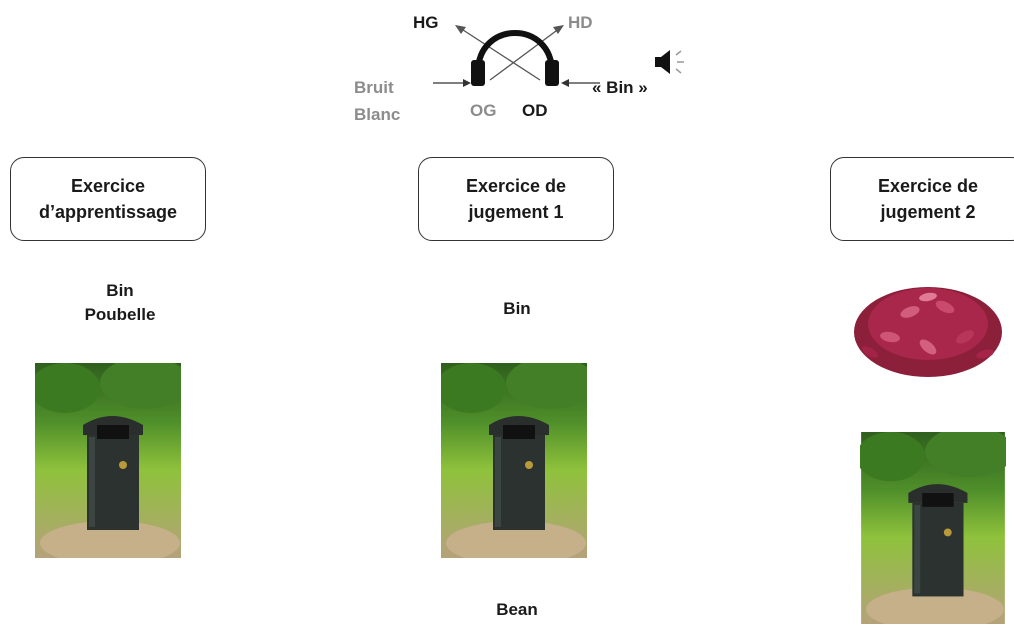 The width and height of the screenshot is (1014, 626). Describe the element at coordinates (516, 199) in the screenshot. I see `panel-title-jugement-1: Exercice de jugement 1` at that location.